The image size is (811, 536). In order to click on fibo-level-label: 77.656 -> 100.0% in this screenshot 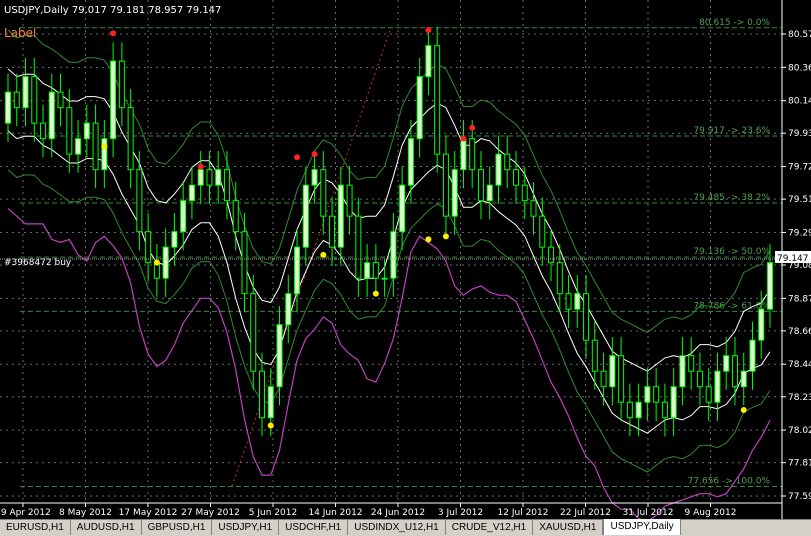, I will do `click(729, 482)`.